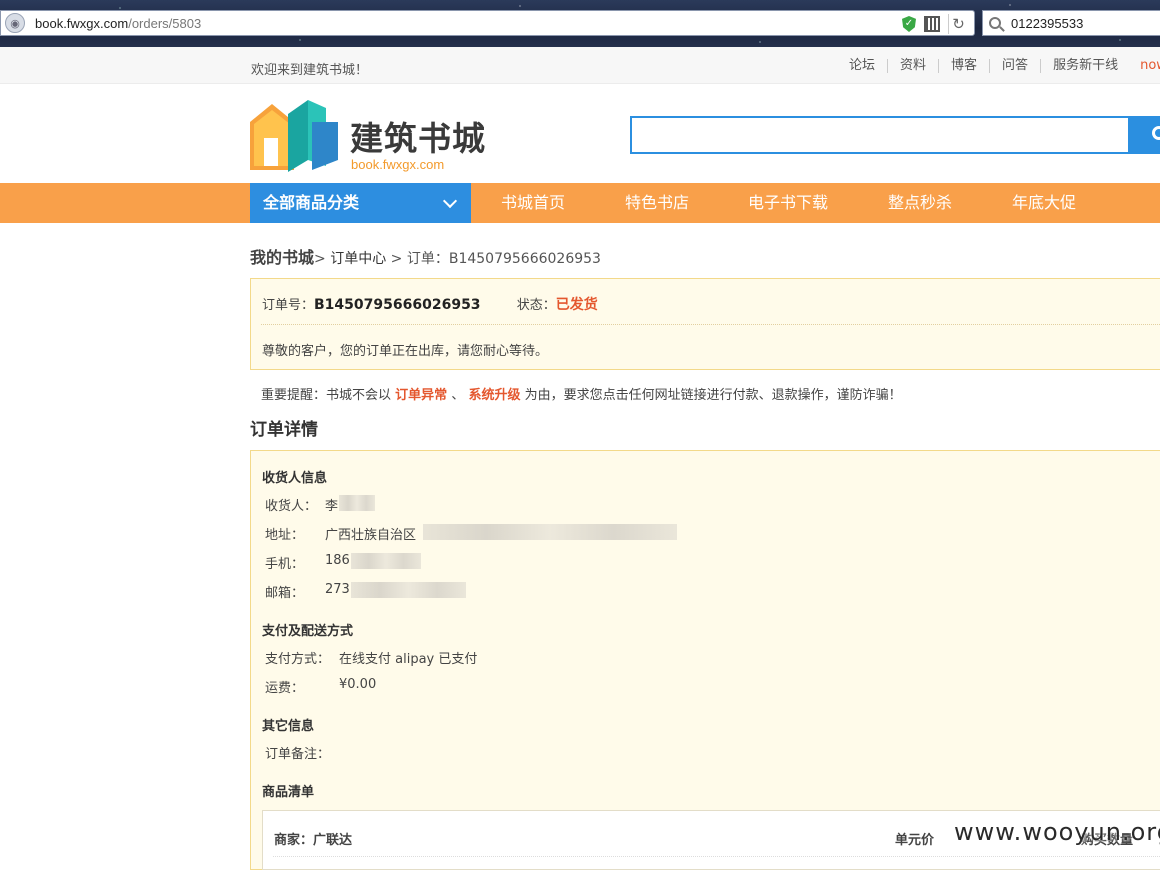  What do you see at coordinates (313, 840) in the screenshot?
I see `seller-name: 商家：广联达` at bounding box center [313, 840].